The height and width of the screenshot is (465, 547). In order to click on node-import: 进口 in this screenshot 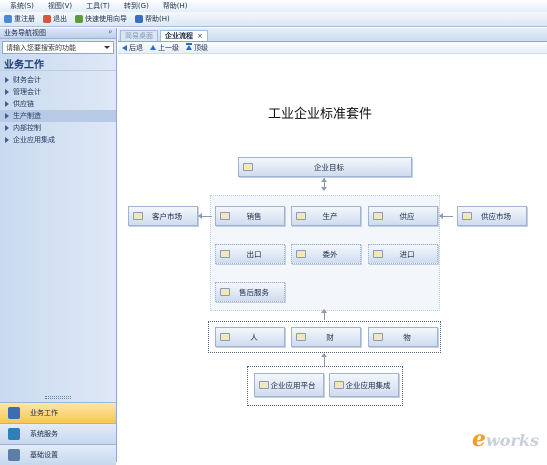, I will do `click(403, 254)`.